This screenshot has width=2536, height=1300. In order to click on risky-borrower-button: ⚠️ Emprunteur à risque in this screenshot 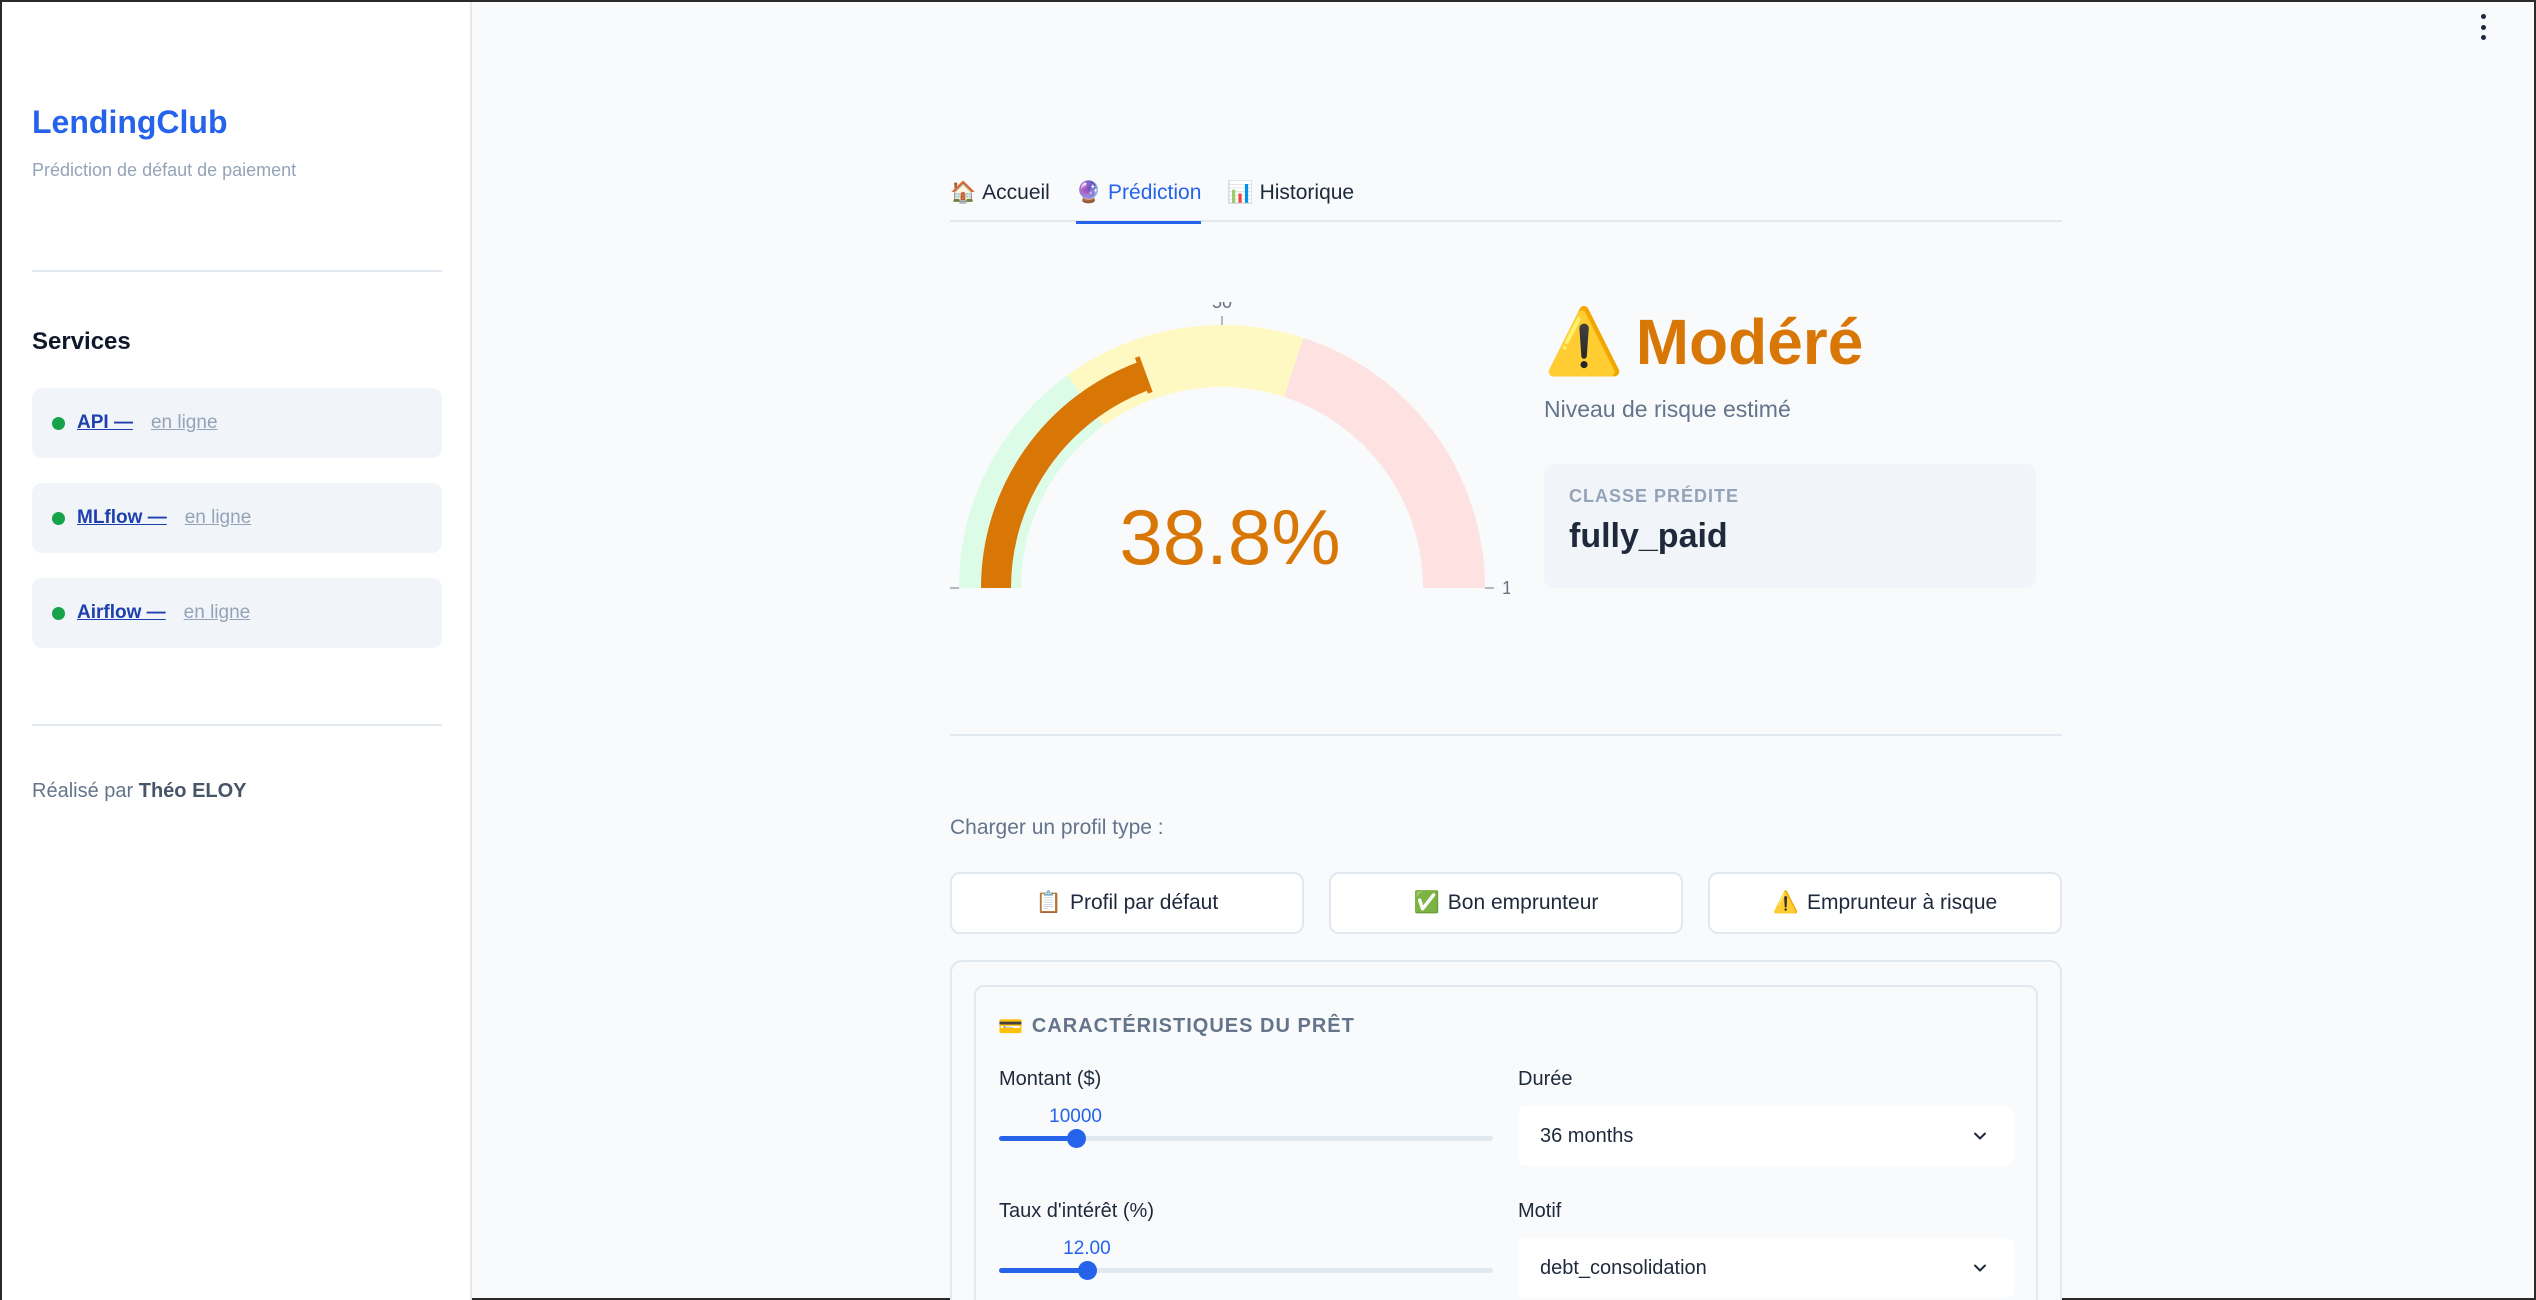, I will do `click(1885, 903)`.